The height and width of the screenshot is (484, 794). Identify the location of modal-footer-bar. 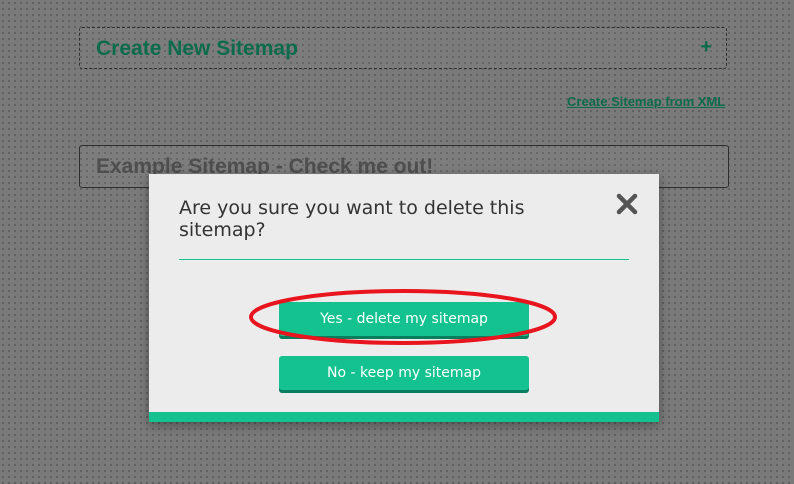
(404, 417).